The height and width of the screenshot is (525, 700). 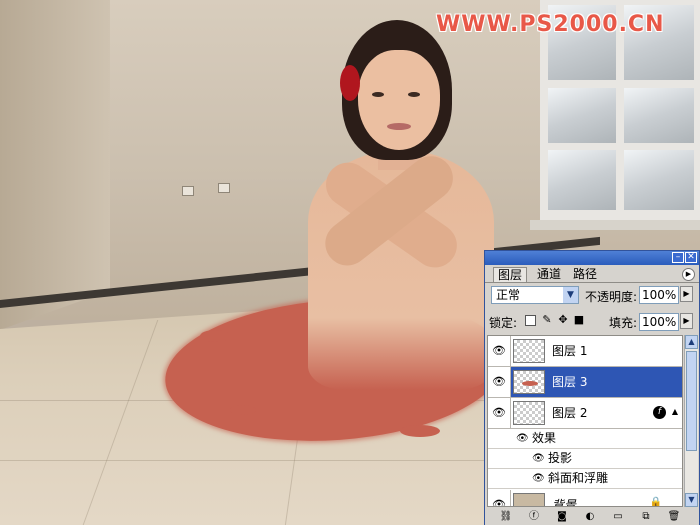 I want to click on blend-mode-value: 正常, so click(x=508, y=295).